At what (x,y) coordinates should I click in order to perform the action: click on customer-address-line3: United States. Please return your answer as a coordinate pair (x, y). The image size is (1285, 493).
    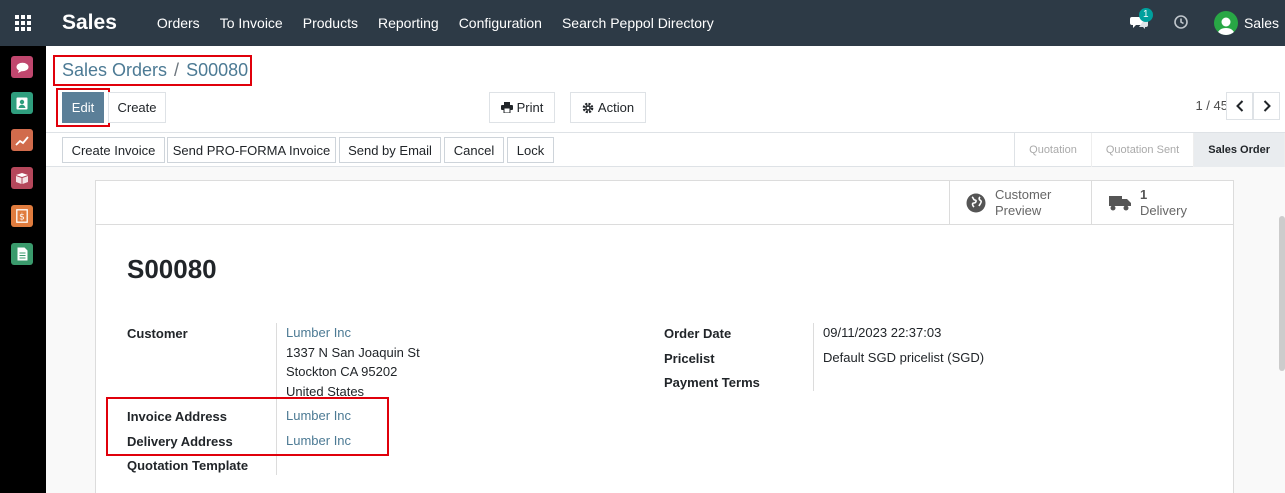
    Looking at the image, I should click on (325, 391).